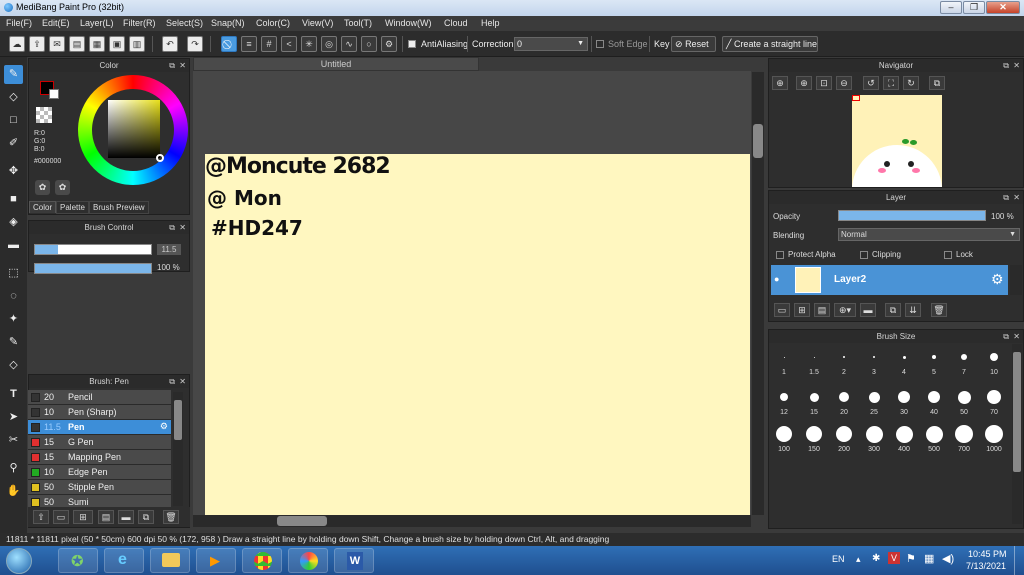 This screenshot has height=575, width=1024. What do you see at coordinates (693, 44) in the screenshot?
I see `reset-button: ⊘ Reset` at bounding box center [693, 44].